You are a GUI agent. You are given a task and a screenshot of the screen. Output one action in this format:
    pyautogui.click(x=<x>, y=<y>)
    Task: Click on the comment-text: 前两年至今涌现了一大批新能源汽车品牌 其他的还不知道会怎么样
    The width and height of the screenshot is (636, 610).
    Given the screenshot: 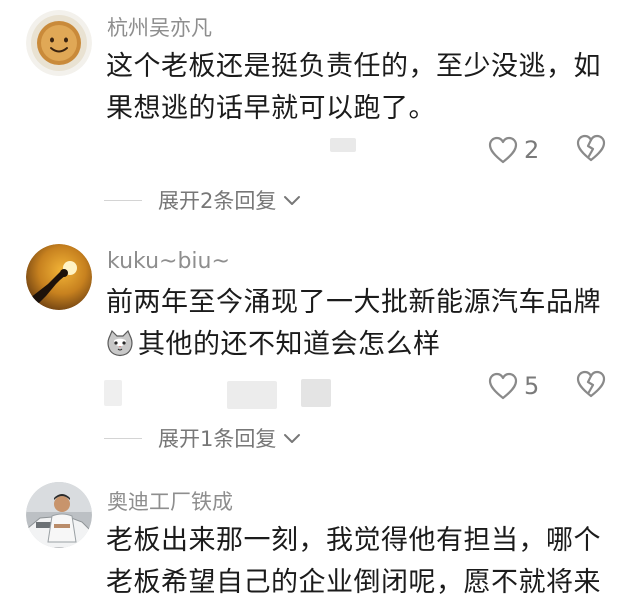 What is the action you would take?
    pyautogui.click(x=356, y=324)
    